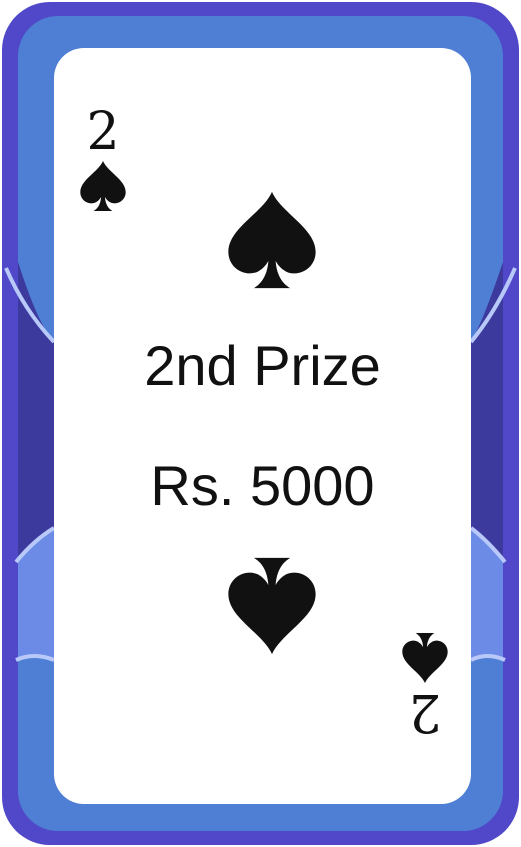 Image resolution: width=521 pixels, height=847 pixels. I want to click on prize-amount: Rs. 5000, so click(262, 485).